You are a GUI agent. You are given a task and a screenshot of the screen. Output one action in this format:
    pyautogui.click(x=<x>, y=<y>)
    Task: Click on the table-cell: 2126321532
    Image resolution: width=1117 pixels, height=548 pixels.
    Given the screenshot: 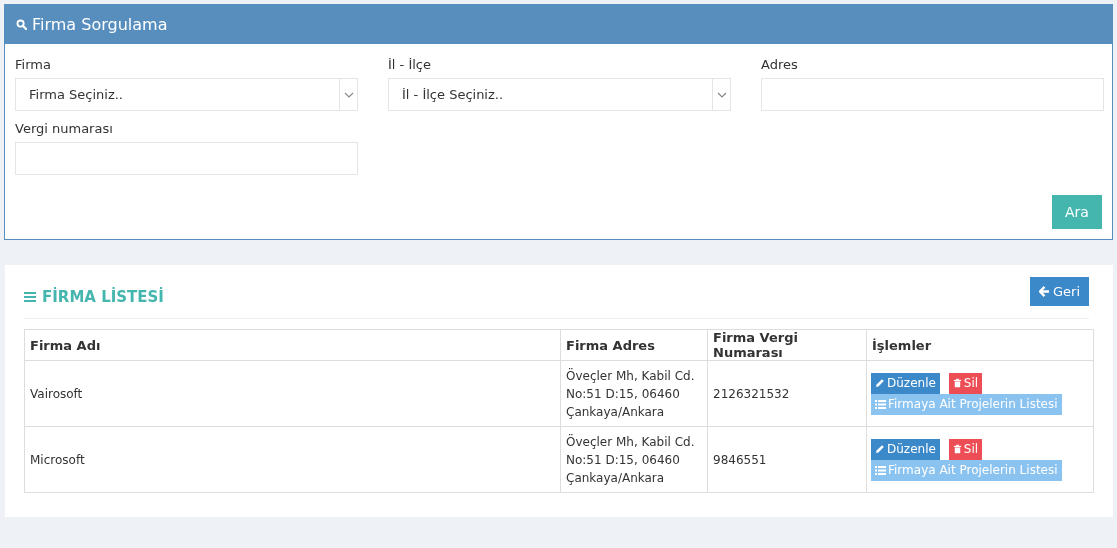 What is the action you would take?
    pyautogui.click(x=787, y=393)
    